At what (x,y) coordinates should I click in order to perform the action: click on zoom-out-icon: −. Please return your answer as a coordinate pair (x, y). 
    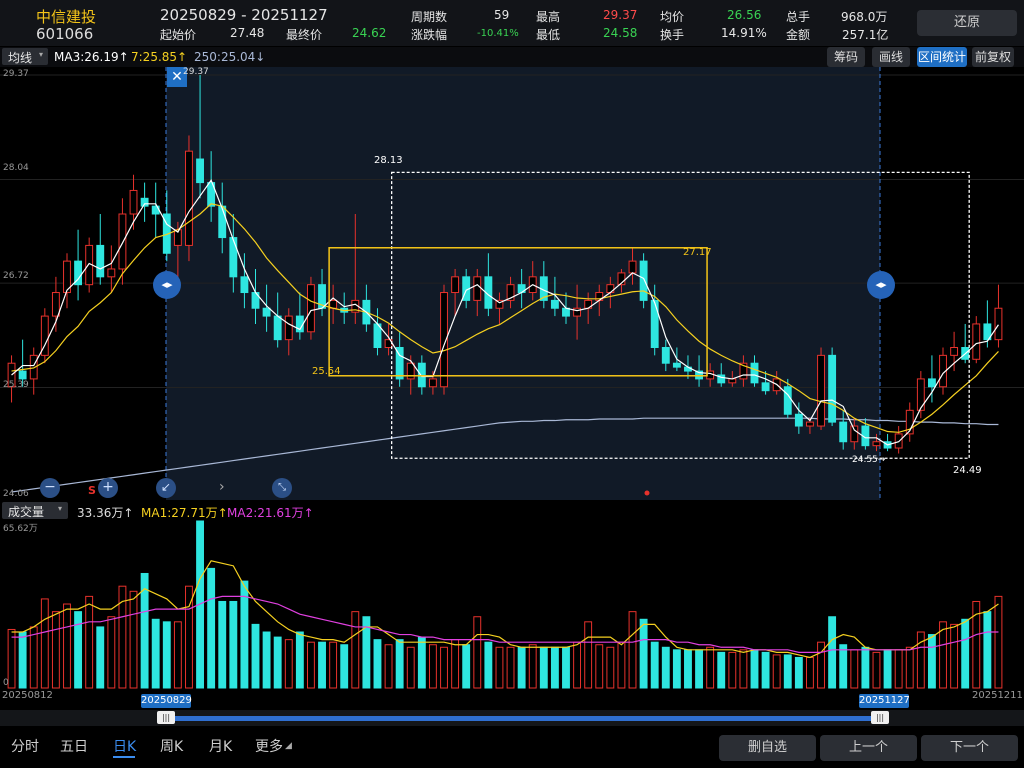
    Looking at the image, I should click on (50, 488).